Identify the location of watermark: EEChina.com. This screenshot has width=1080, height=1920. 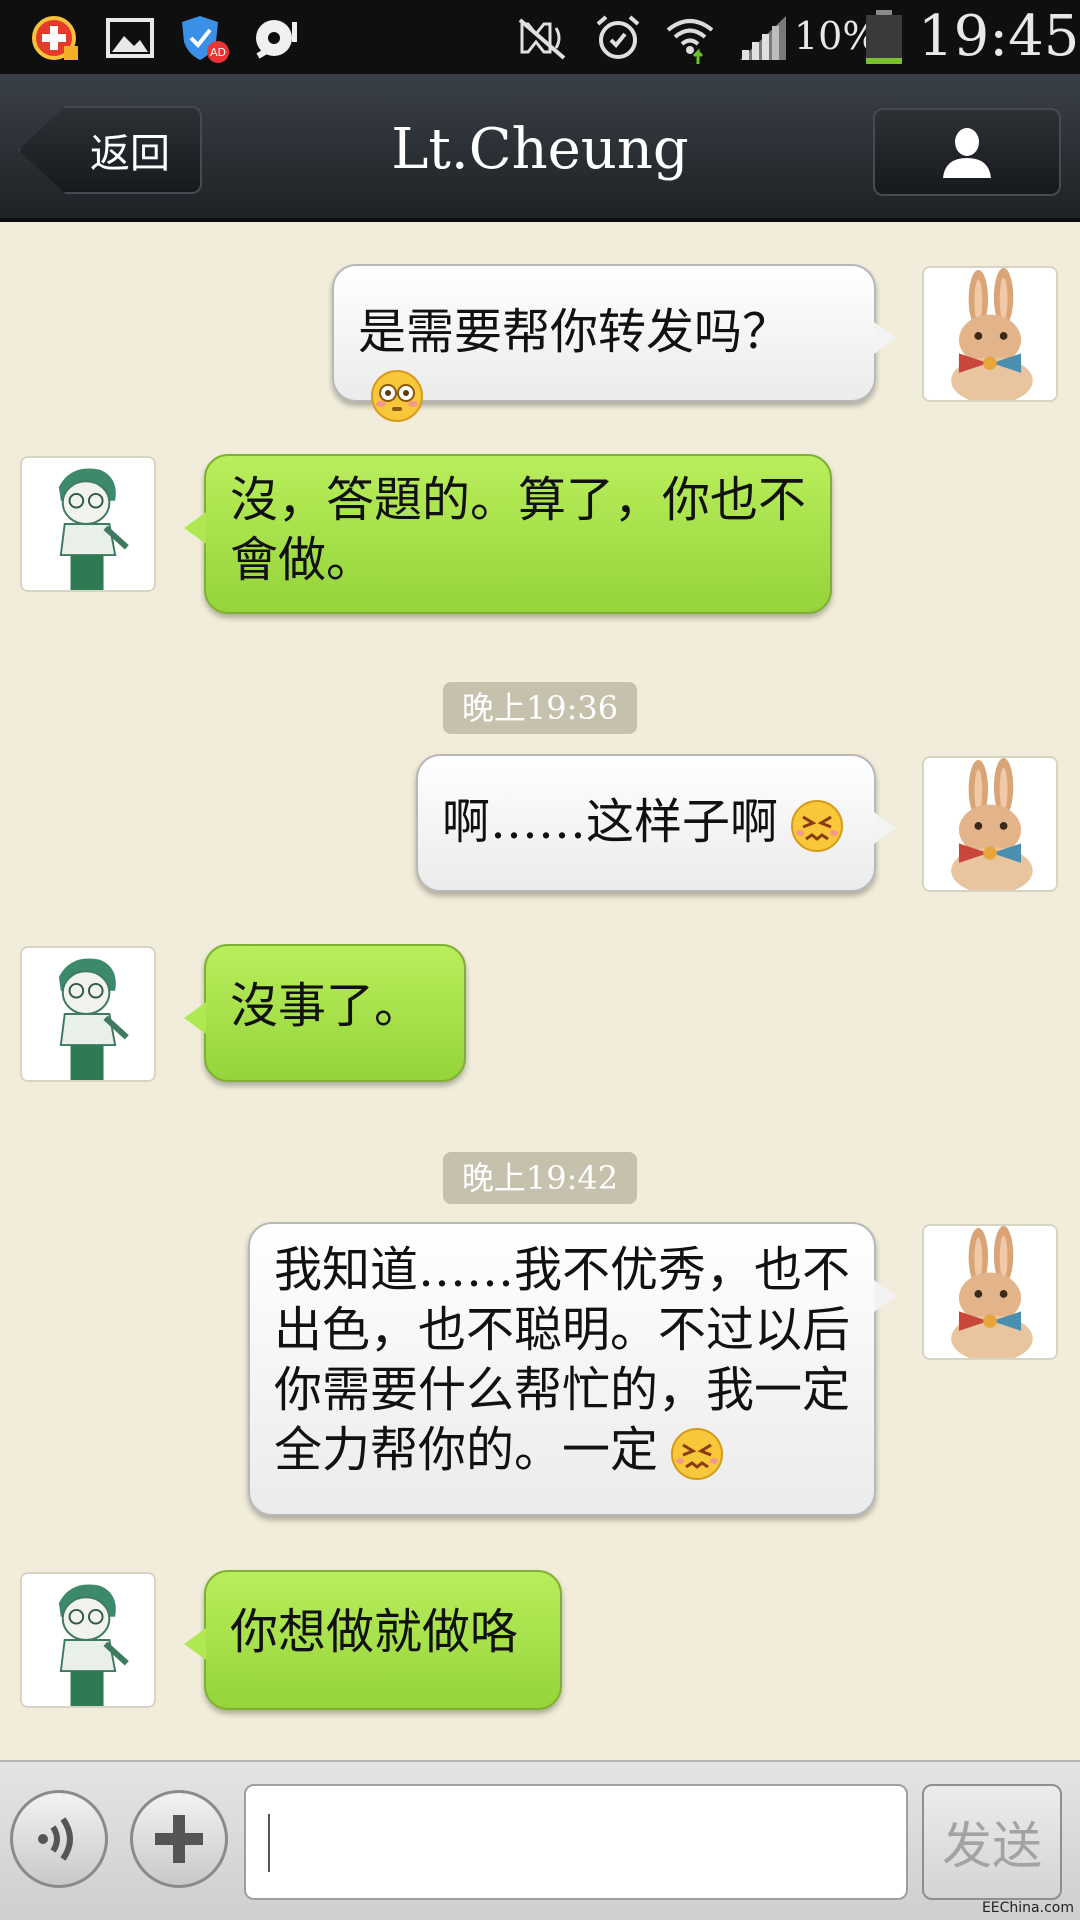
(1027, 1908).